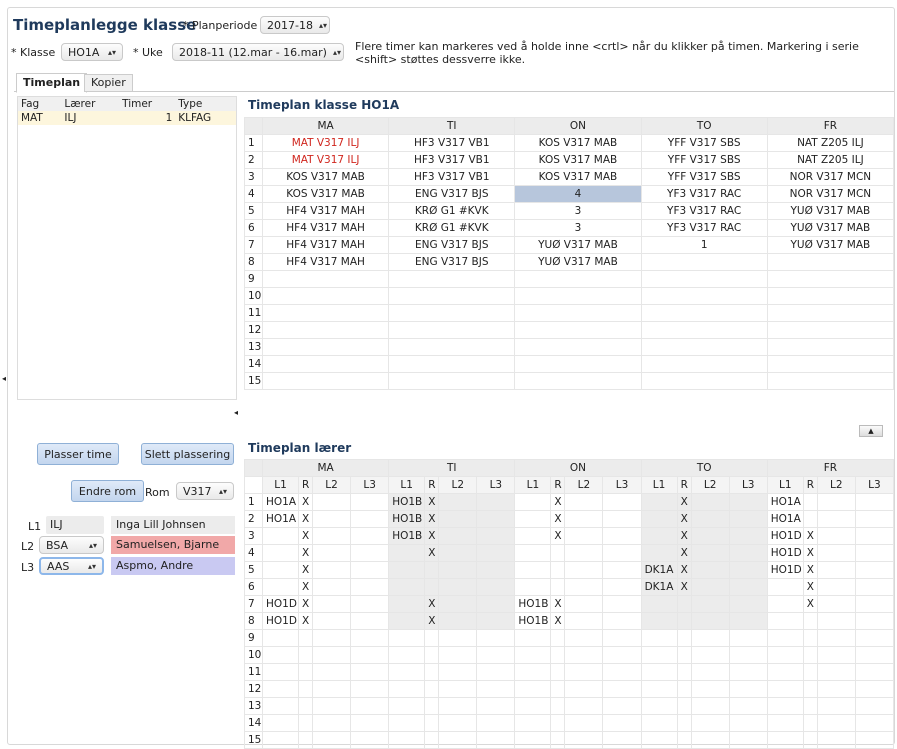 This screenshot has height=749, width=897. What do you see at coordinates (407, 519) in the screenshot?
I see `teacher-cell: HO1B` at bounding box center [407, 519].